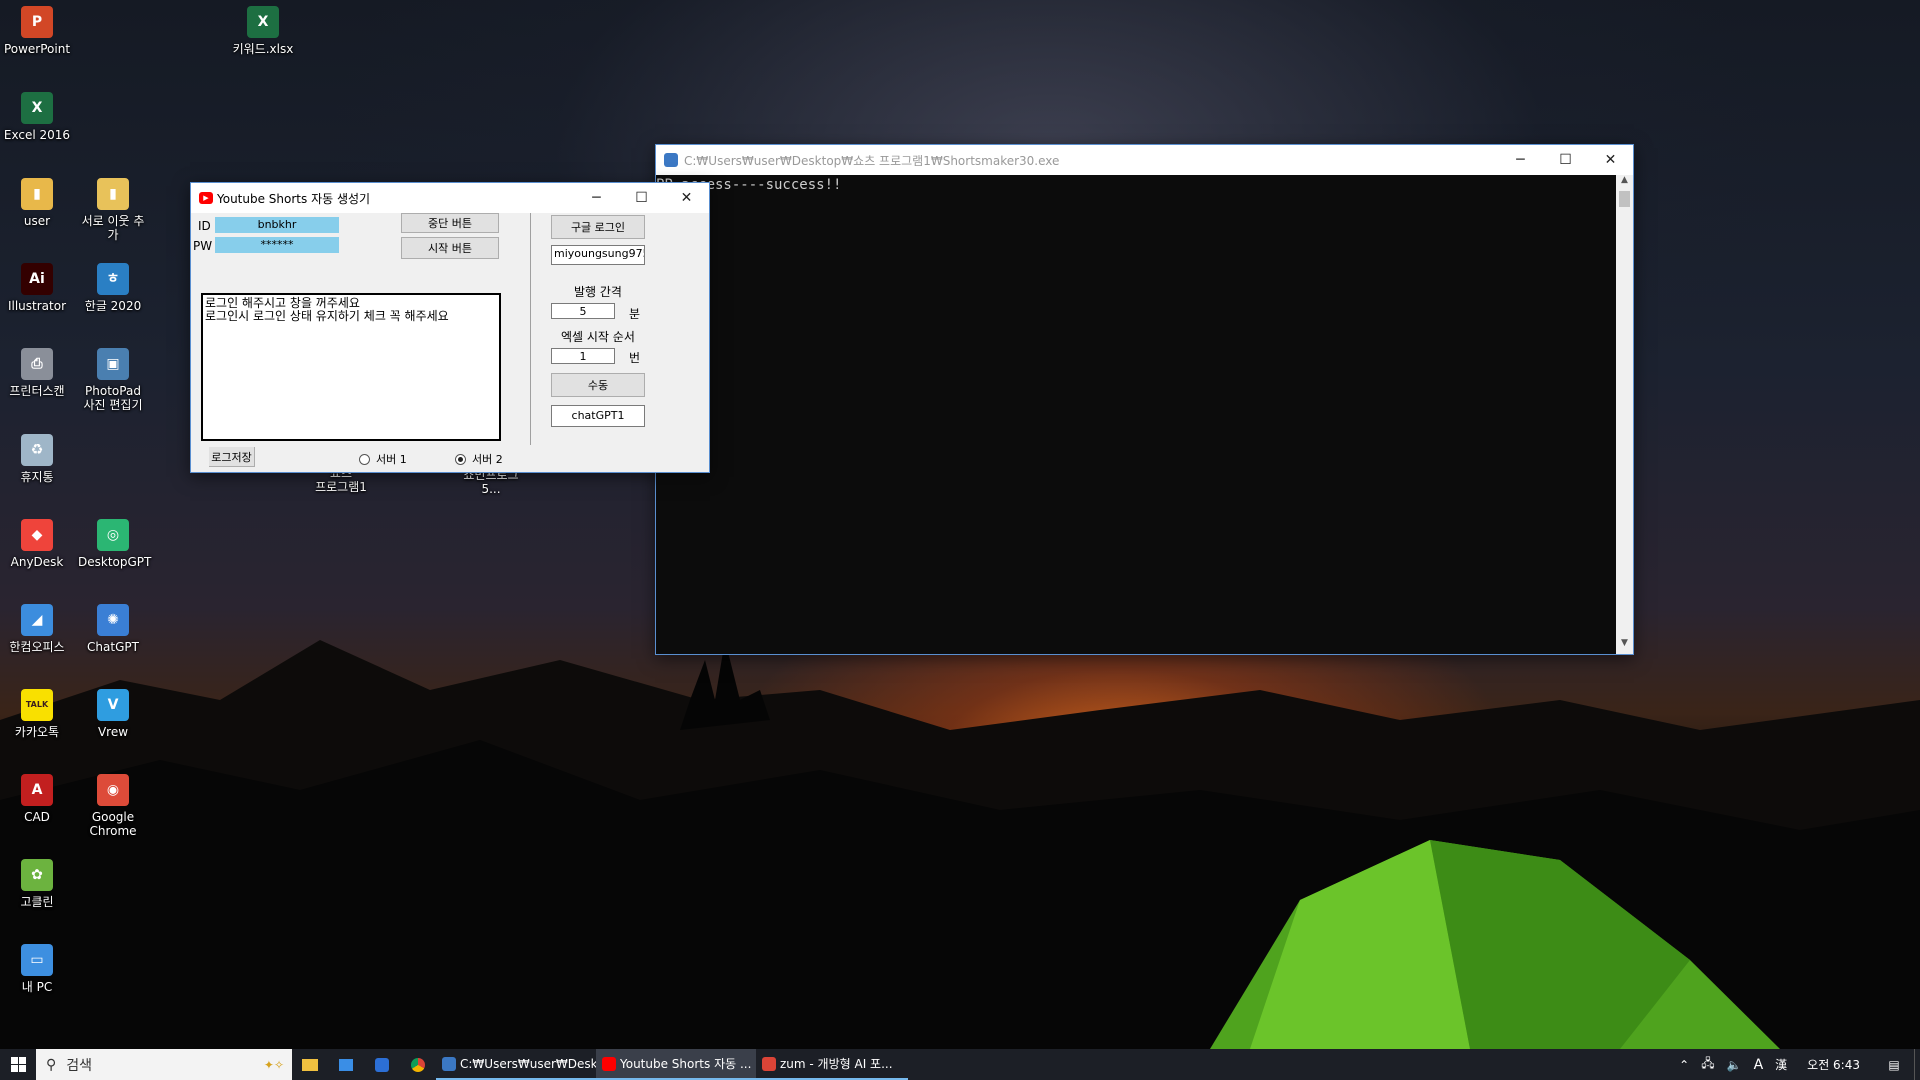 This screenshot has height=1080, width=1920. I want to click on kakaotalk-icon: TALK, so click(37, 705).